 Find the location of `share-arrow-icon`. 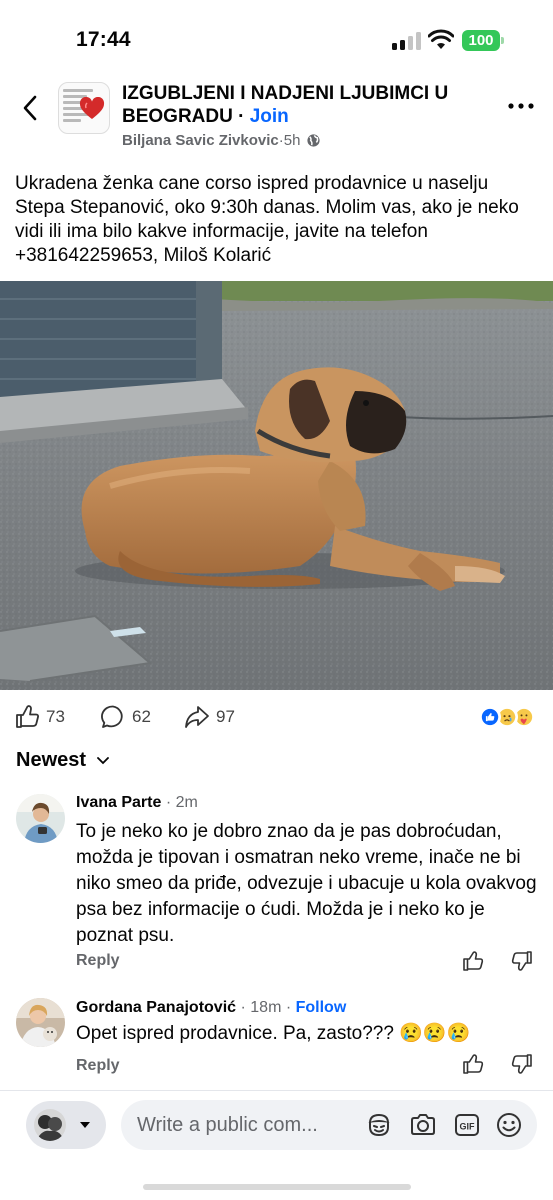

share-arrow-icon is located at coordinates (197, 717).